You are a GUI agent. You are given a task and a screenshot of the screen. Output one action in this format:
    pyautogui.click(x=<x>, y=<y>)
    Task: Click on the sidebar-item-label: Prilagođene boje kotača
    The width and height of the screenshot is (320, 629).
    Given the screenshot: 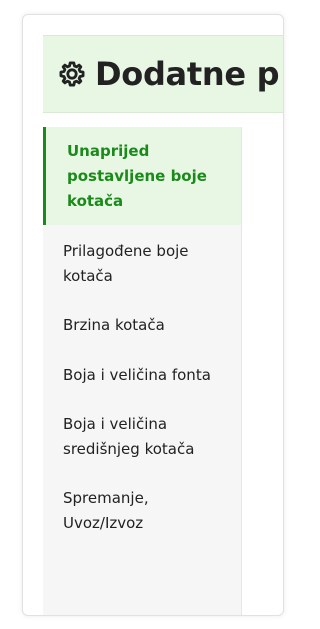 What is the action you would take?
    pyautogui.click(x=126, y=263)
    